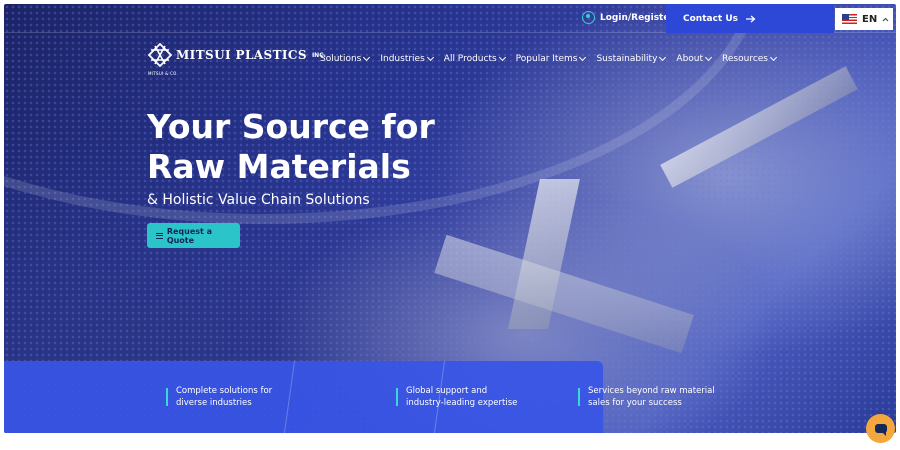  I want to click on nav-item-all-products: All Products, so click(474, 58).